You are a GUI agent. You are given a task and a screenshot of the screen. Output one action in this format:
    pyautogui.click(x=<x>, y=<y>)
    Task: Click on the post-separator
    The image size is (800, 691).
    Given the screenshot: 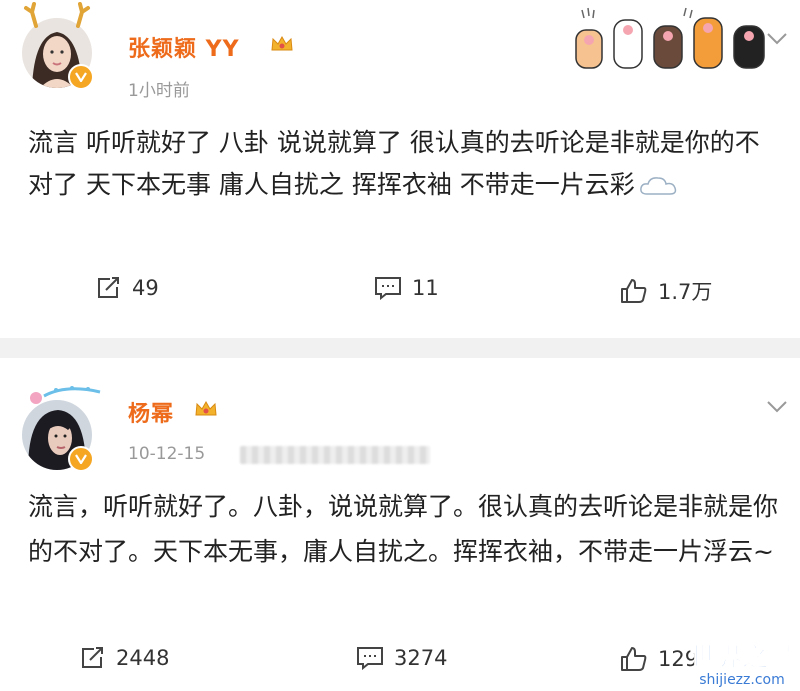 What is the action you would take?
    pyautogui.click(x=400, y=348)
    